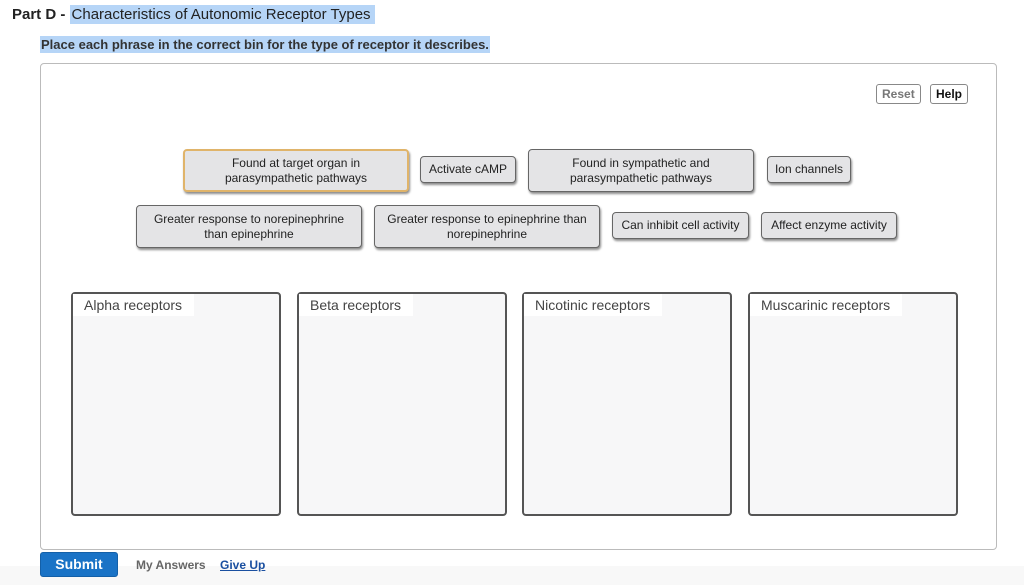 The image size is (1024, 585). What do you see at coordinates (39, 14) in the screenshot?
I see `part-label: Part D -` at bounding box center [39, 14].